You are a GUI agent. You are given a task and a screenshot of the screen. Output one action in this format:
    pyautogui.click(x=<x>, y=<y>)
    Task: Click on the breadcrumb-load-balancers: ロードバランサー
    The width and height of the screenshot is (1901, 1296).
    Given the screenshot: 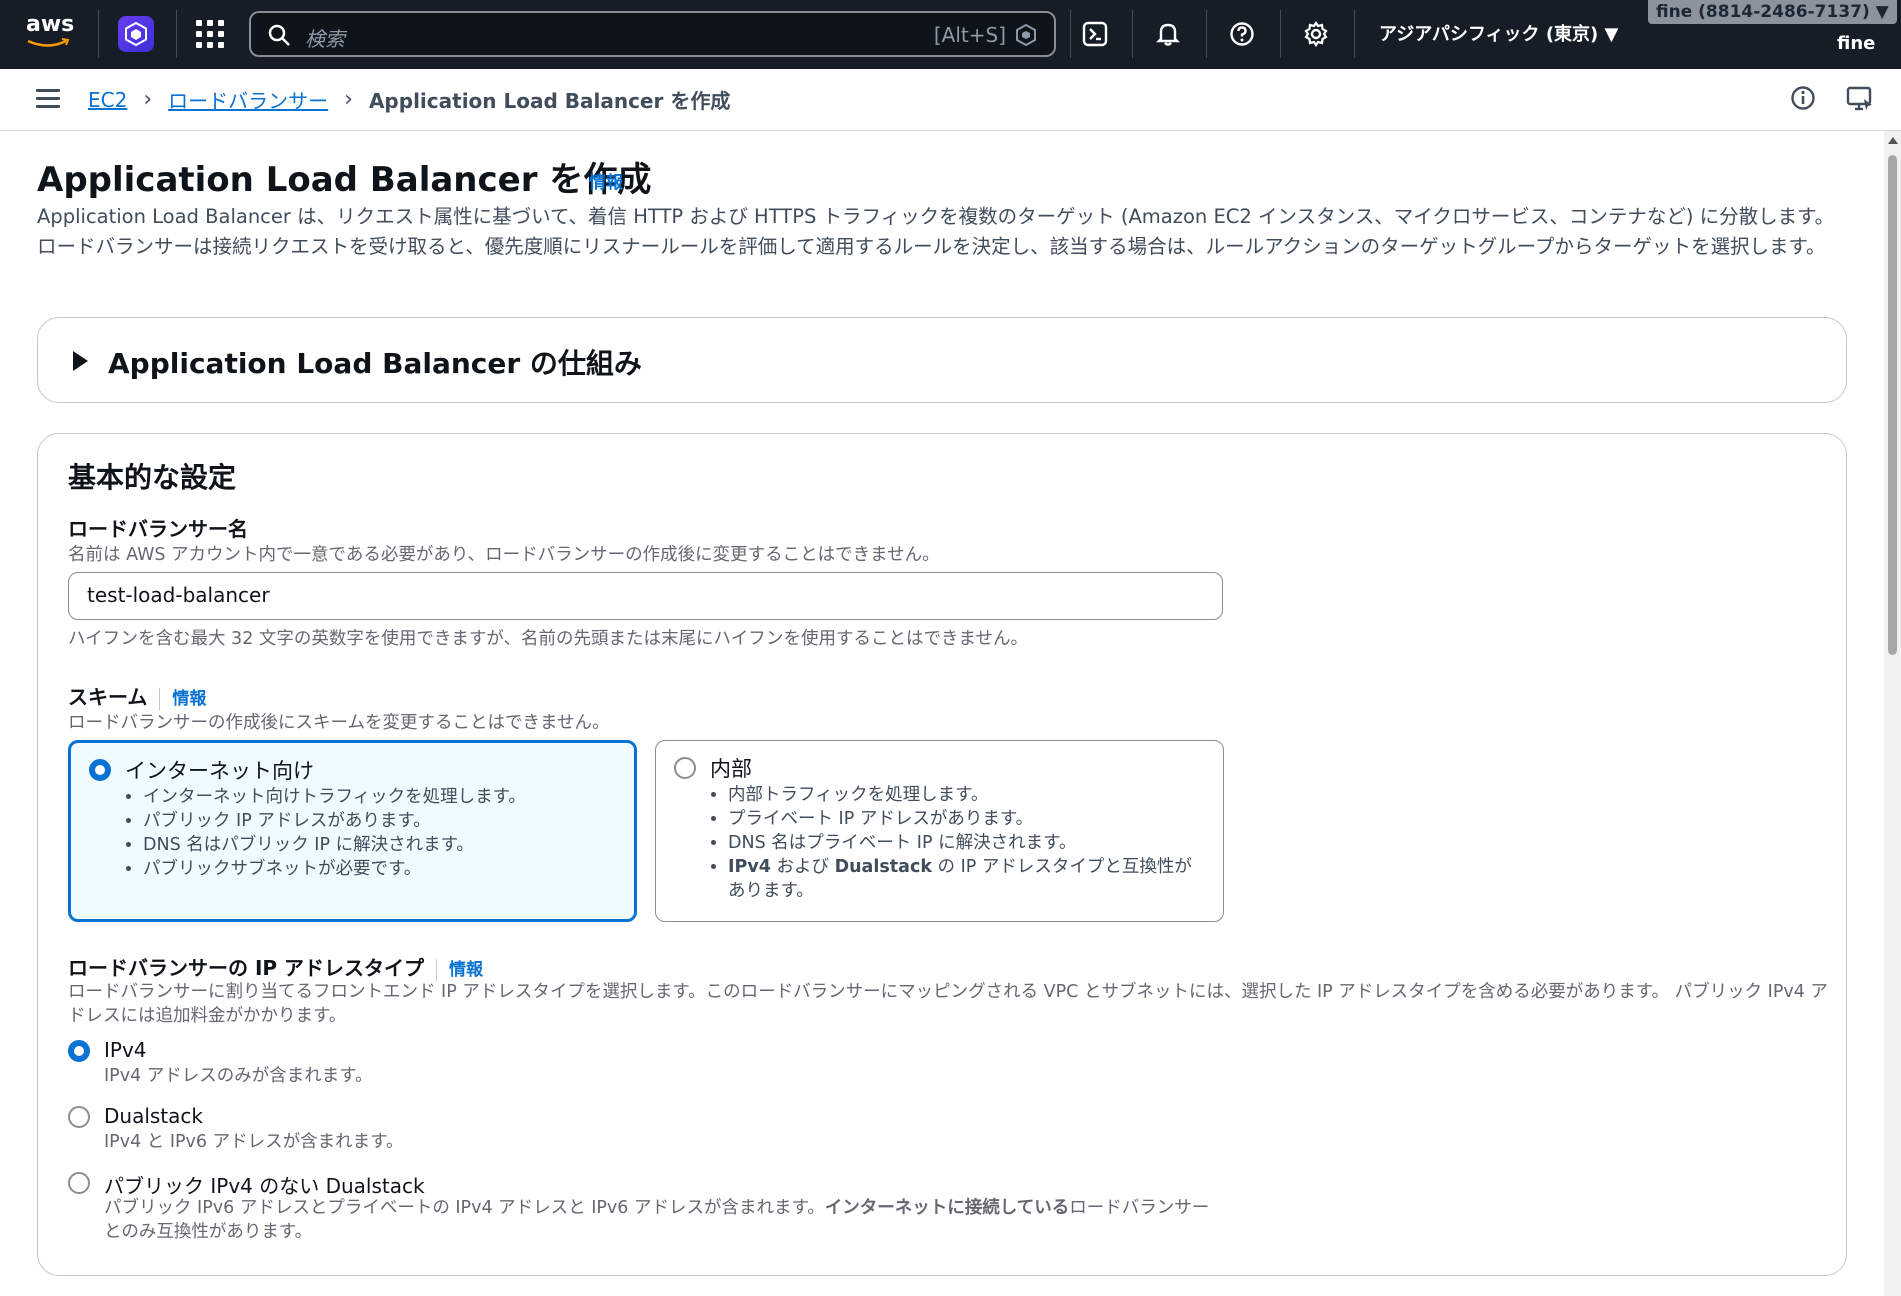 What is the action you would take?
    pyautogui.click(x=248, y=99)
    